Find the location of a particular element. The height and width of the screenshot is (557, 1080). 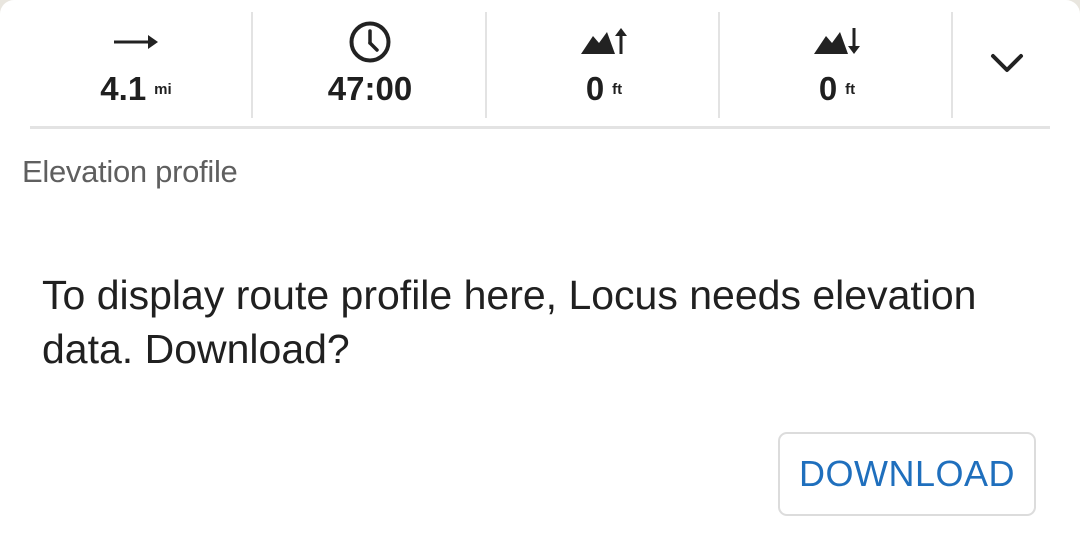

expand-button is located at coordinates (1007, 65).